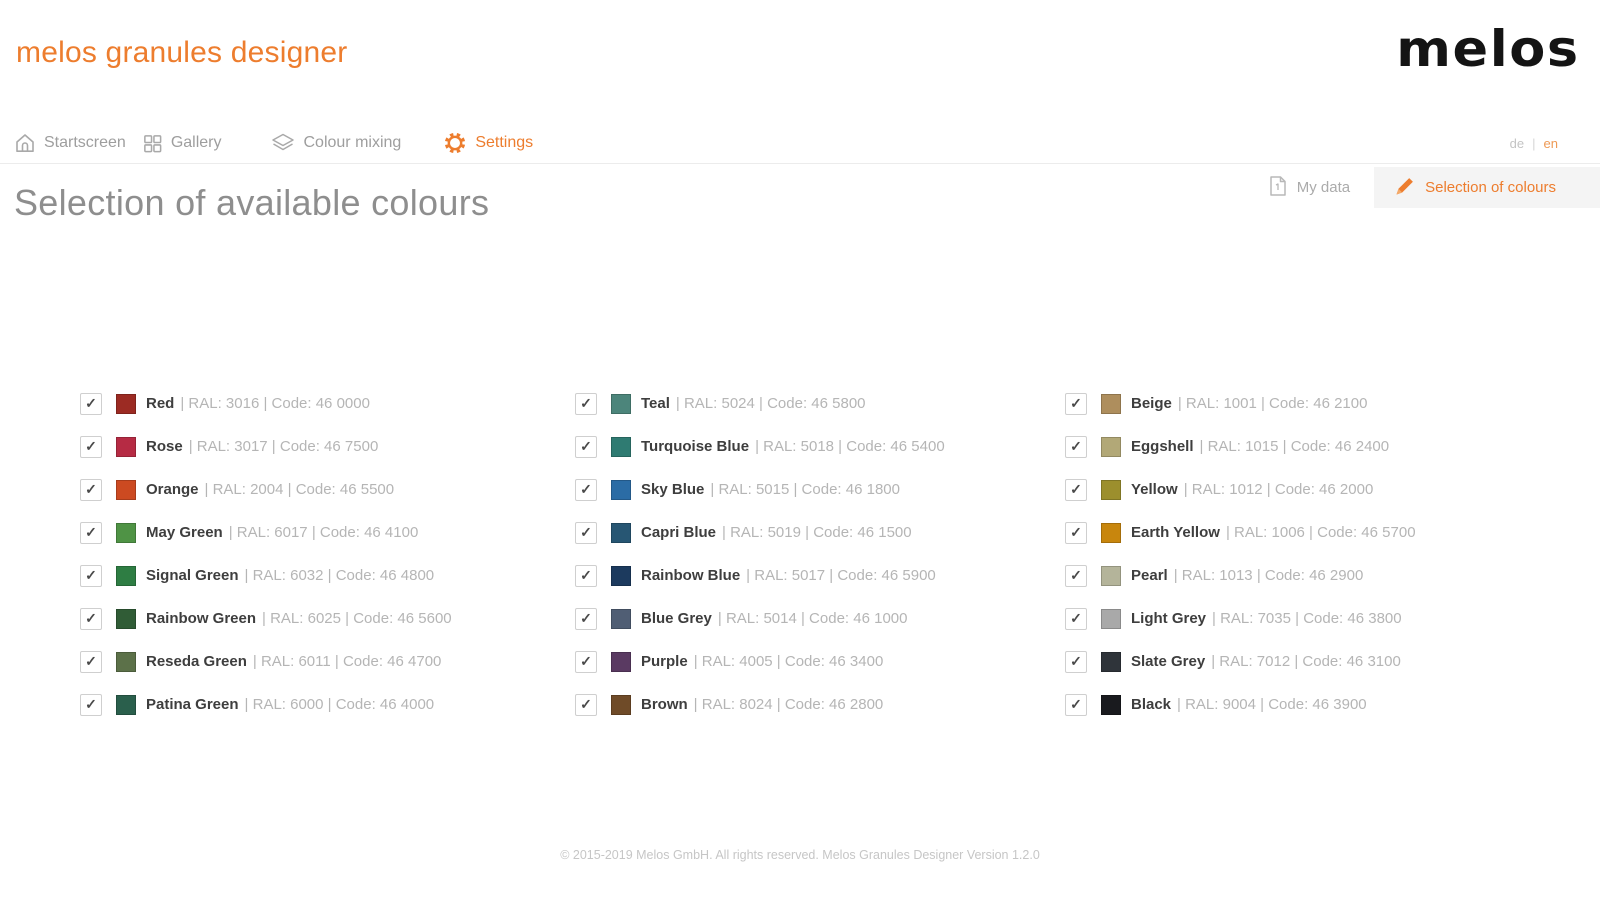  I want to click on pencil-icon, so click(1405, 188).